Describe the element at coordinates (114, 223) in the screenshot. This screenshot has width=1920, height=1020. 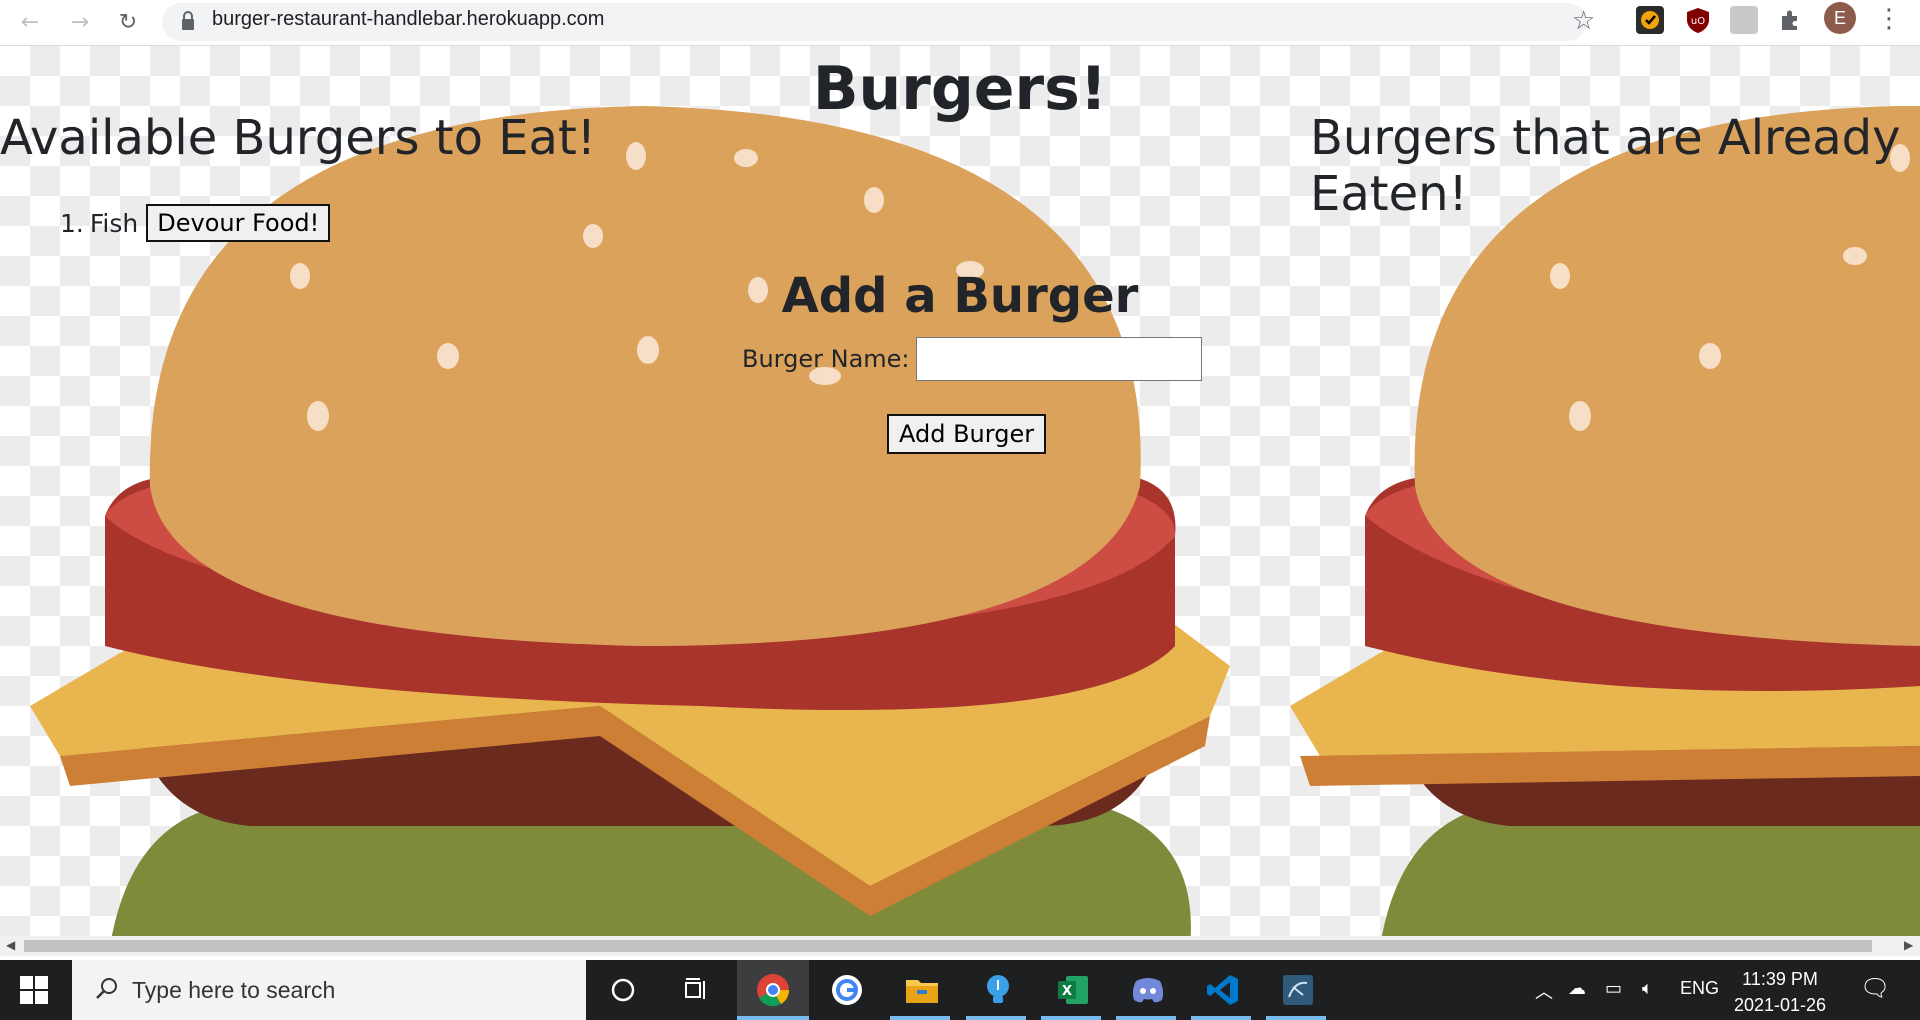
I see `burger-name: Fish` at that location.